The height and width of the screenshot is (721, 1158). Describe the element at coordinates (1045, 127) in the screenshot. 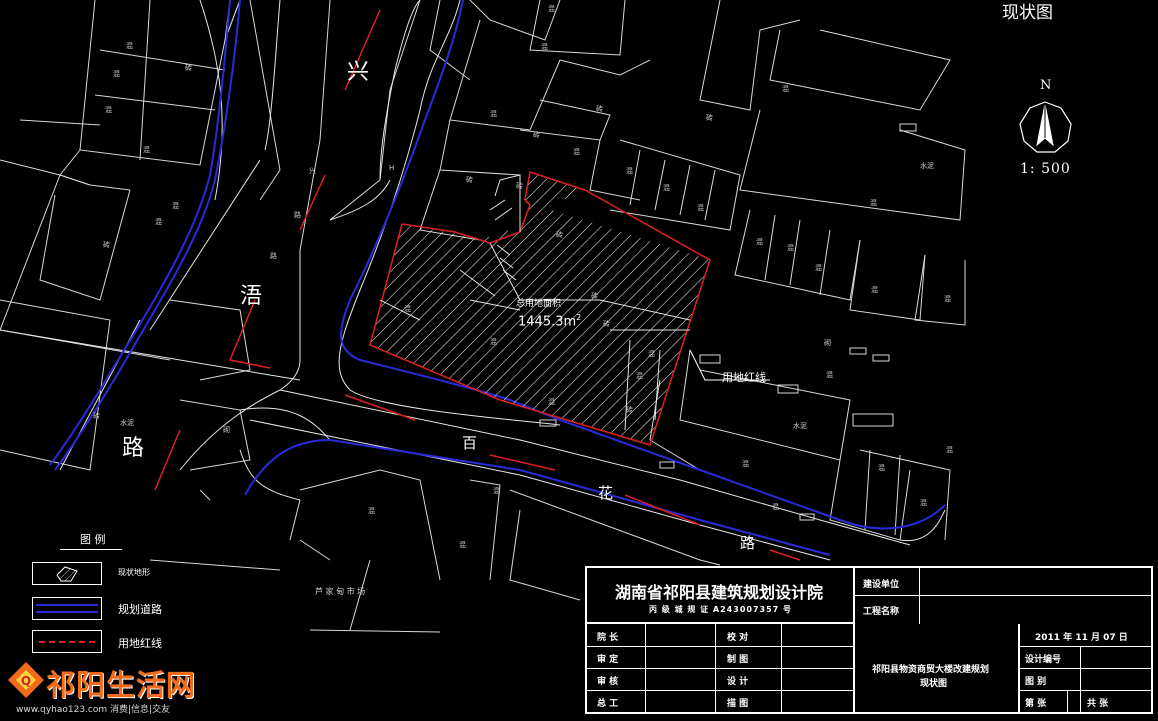

I see `north-arrow-icon` at that location.